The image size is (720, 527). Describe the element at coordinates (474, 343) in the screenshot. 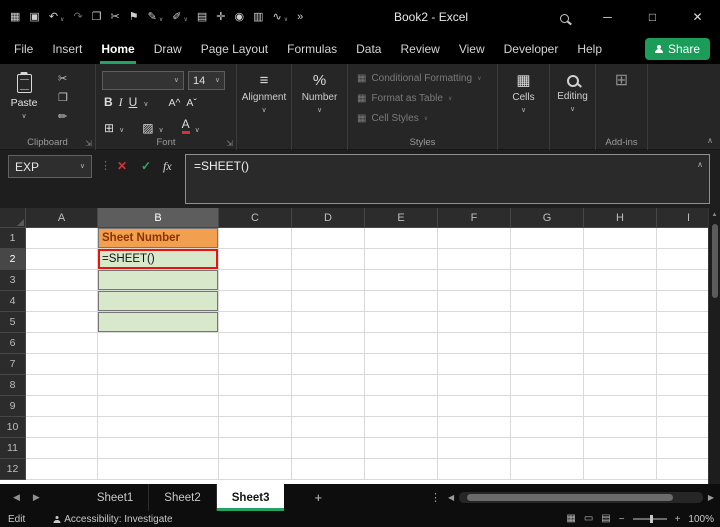

I see `cell-F6` at that location.